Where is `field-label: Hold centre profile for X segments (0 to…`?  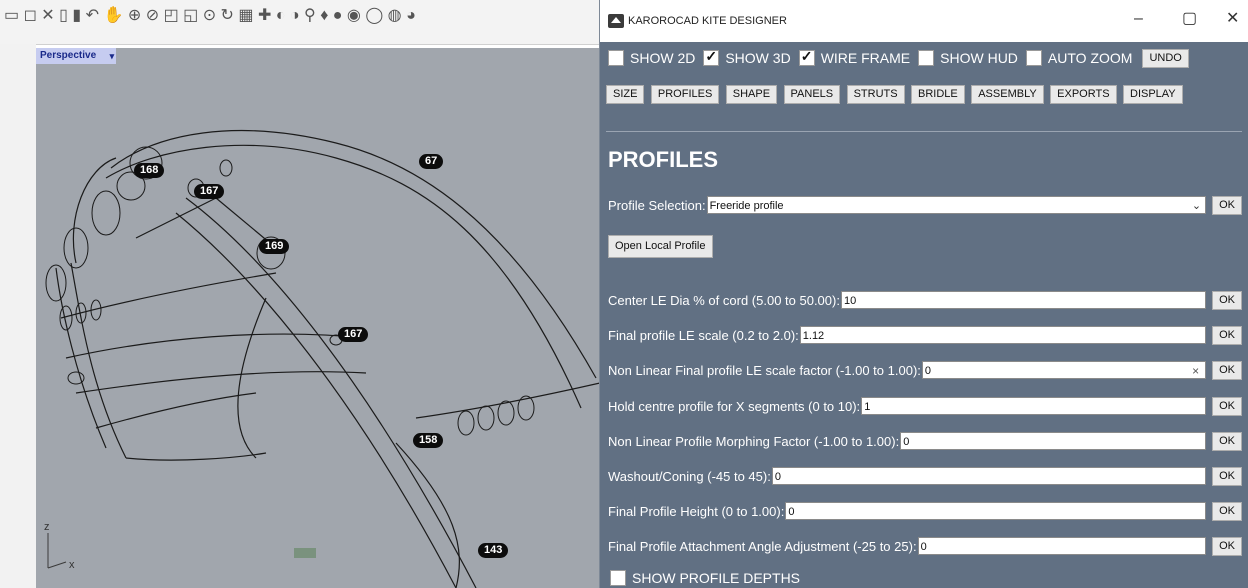 field-label: Hold centre profile for X segments (0 to… is located at coordinates (734, 406).